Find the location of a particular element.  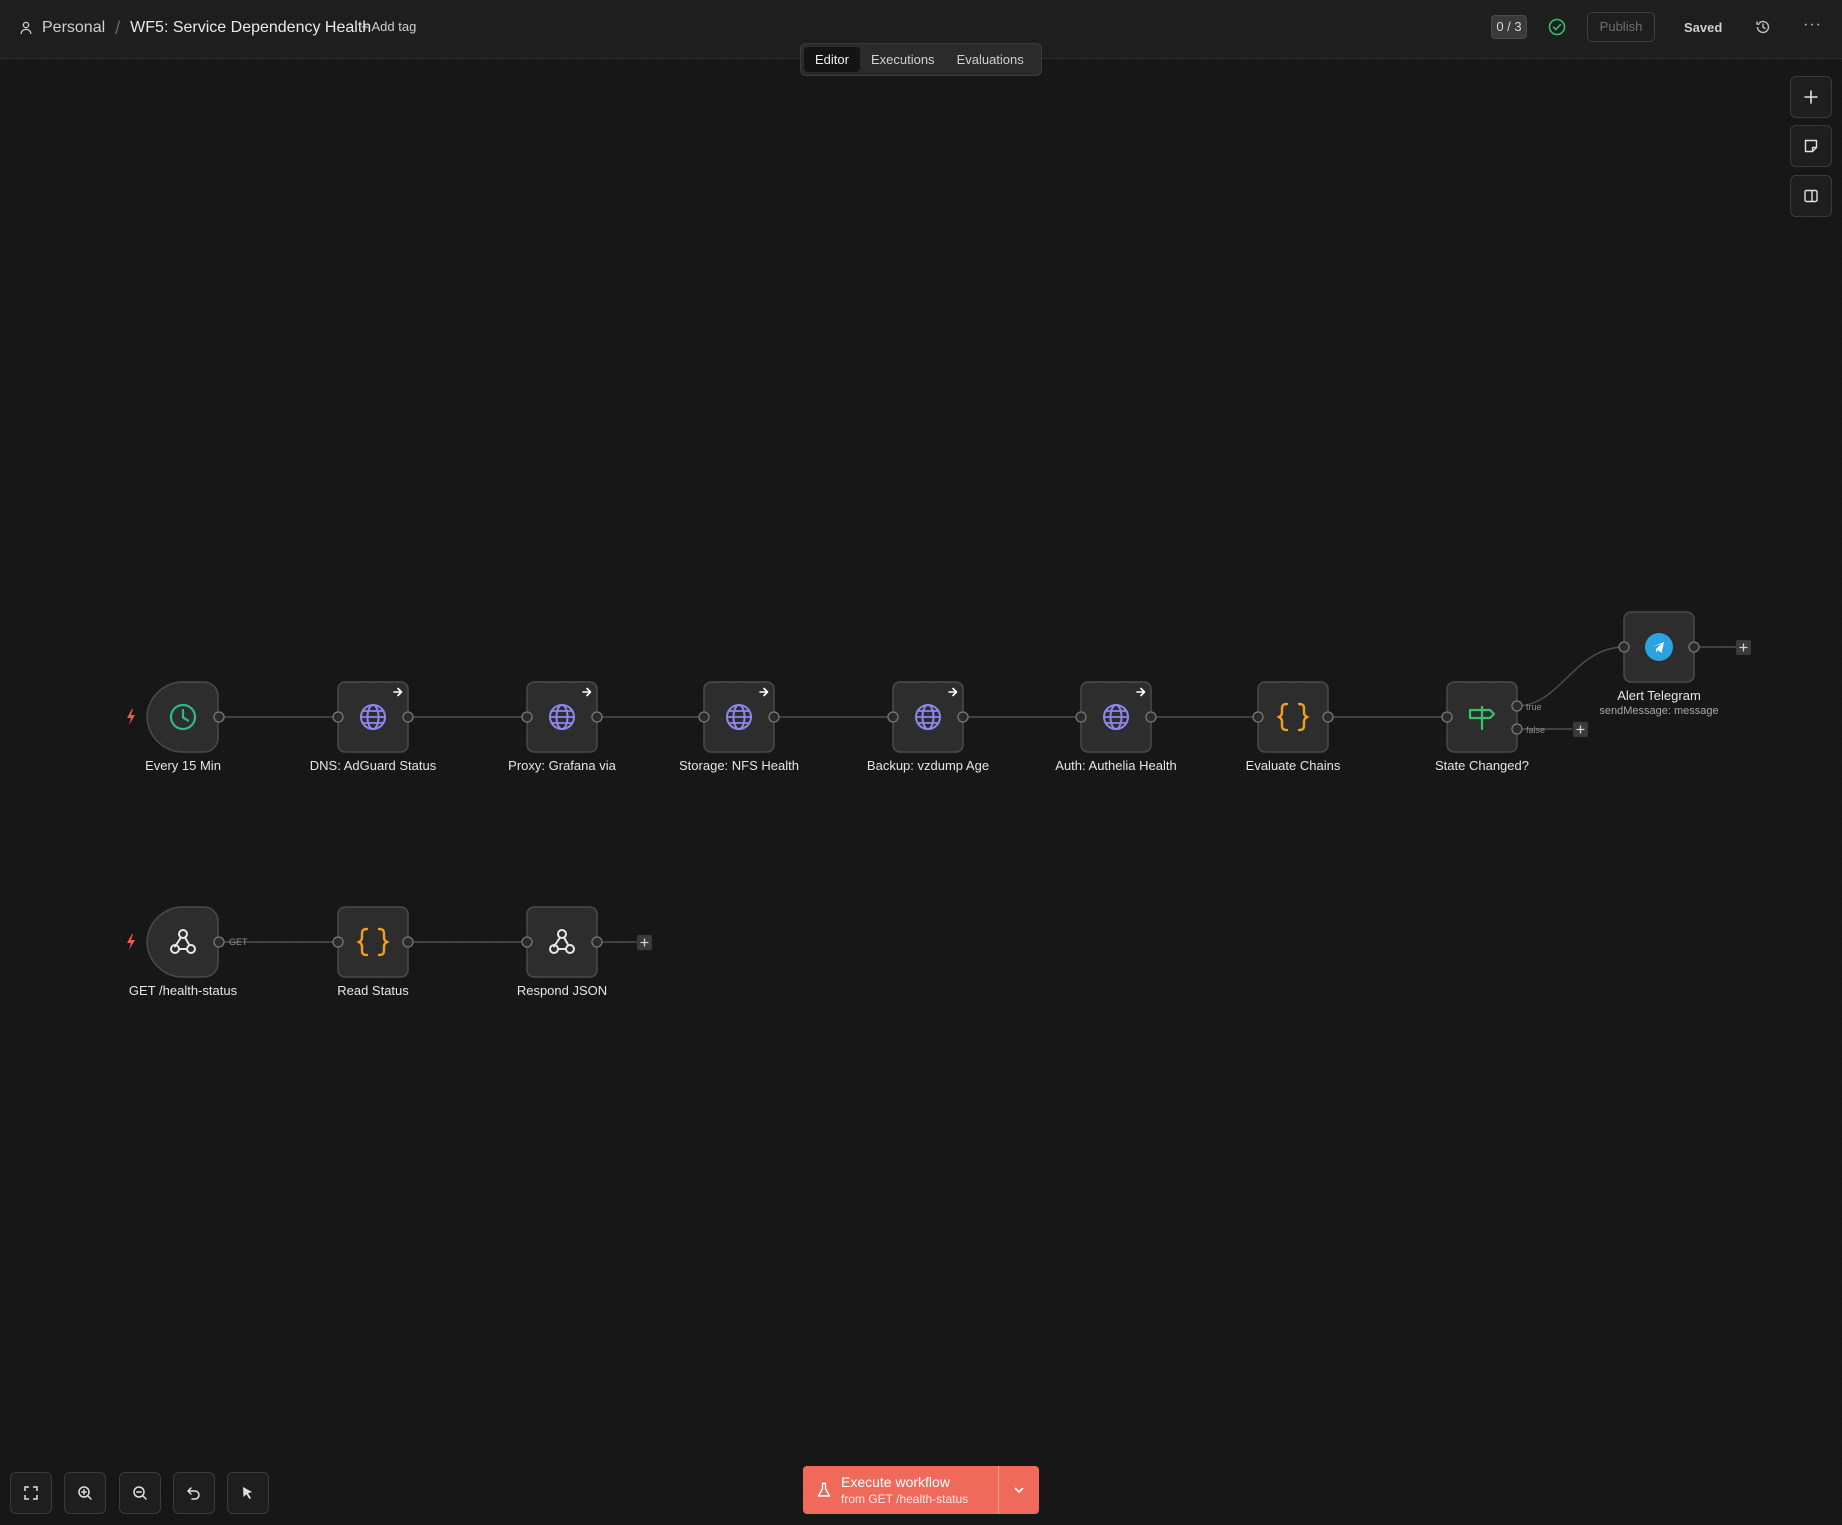

fit-view-icon is located at coordinates (31, 1493).